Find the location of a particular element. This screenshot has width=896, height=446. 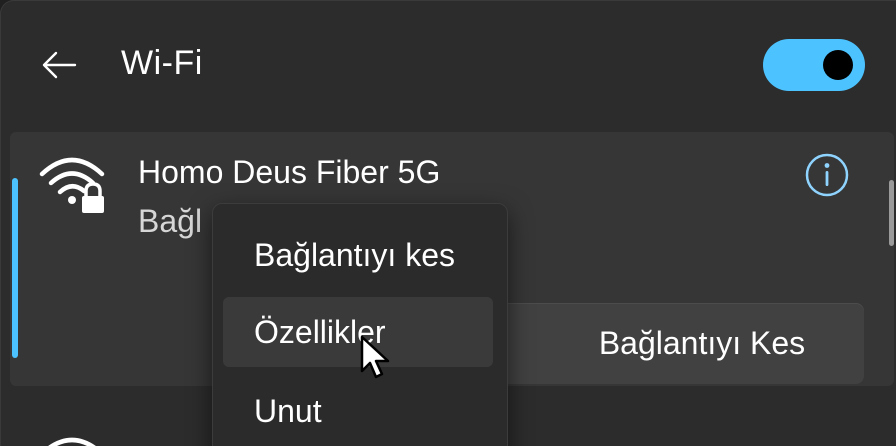

connected-indicator is located at coordinates (15, 268).